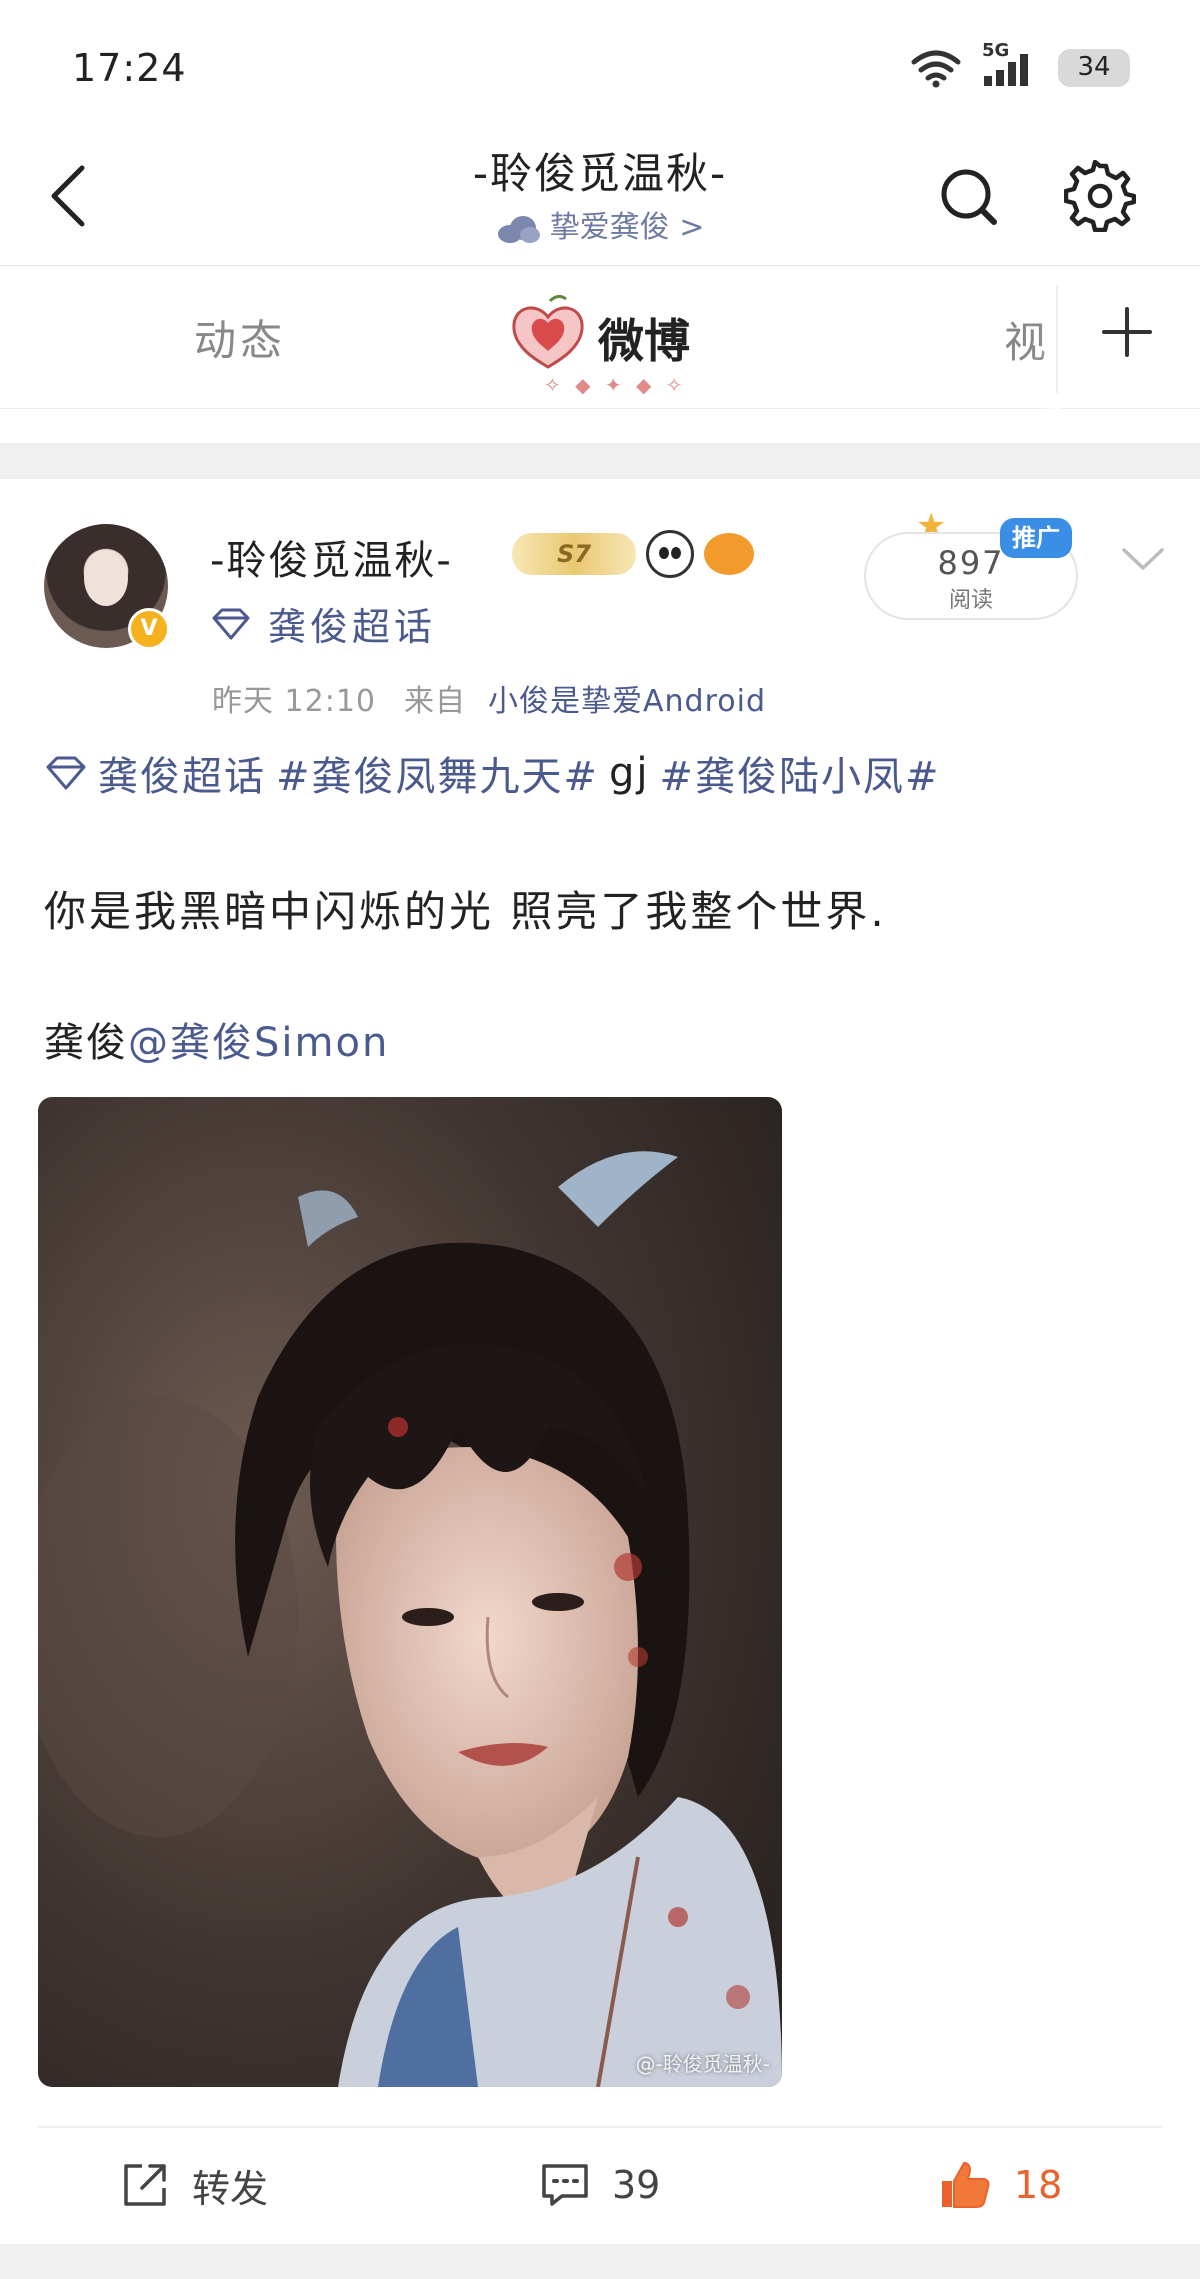  What do you see at coordinates (800, 773) in the screenshot?
I see `hashtag-2: #龚俊陆小凤#` at bounding box center [800, 773].